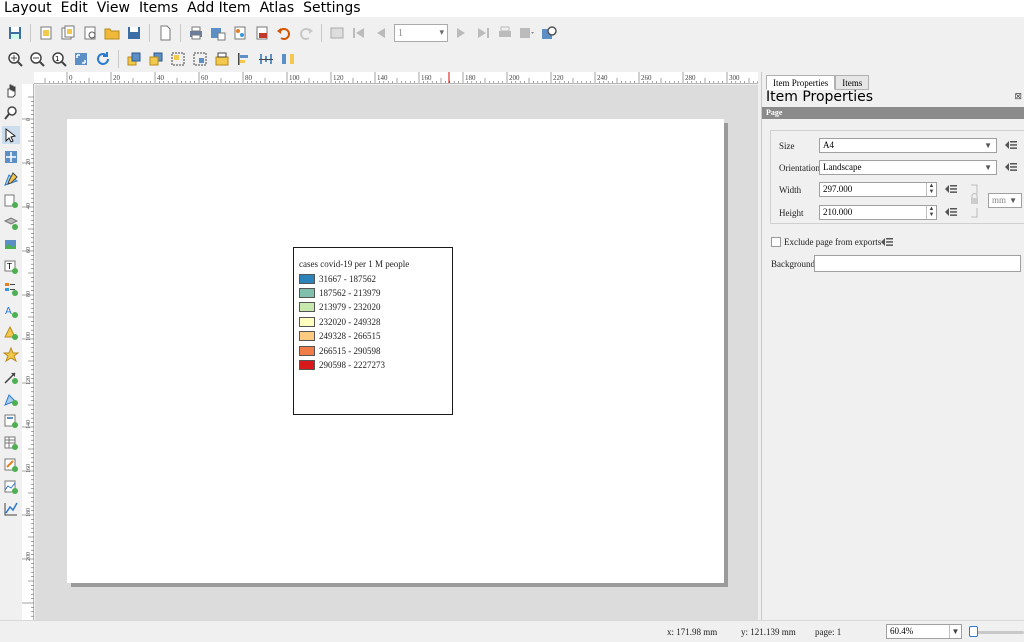 Image resolution: width=1024 pixels, height=642 pixels. What do you see at coordinates (15, 33) in the screenshot?
I see `save-icon` at bounding box center [15, 33].